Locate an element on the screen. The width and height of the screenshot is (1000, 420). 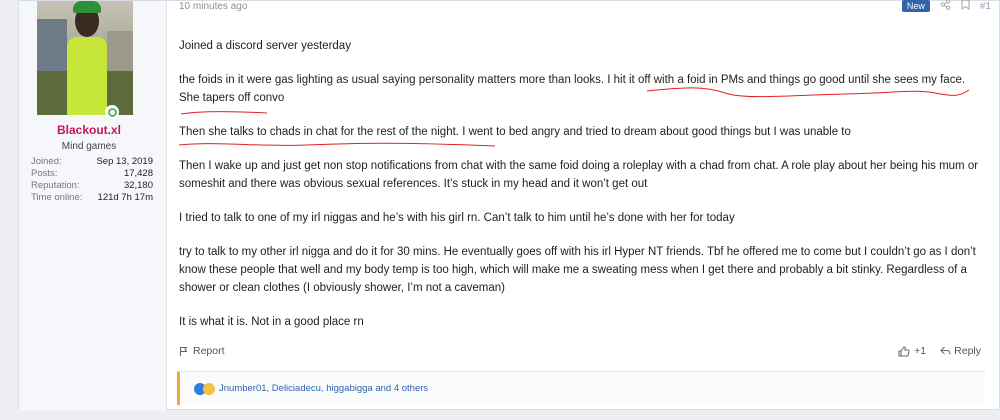
share-icon is located at coordinates (945, 6).